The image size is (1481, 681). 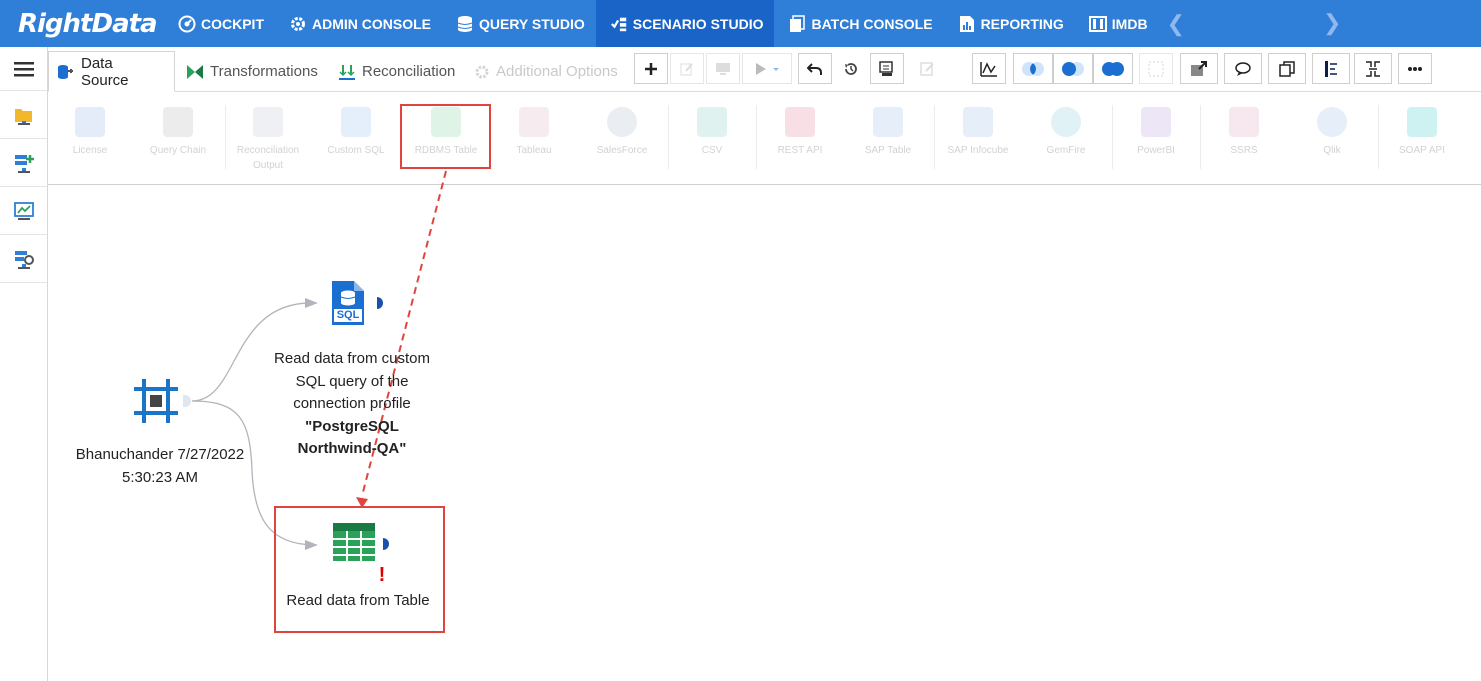 What do you see at coordinates (352, 381) in the screenshot?
I see `sql-node-desc-line2: SQL query of the` at bounding box center [352, 381].